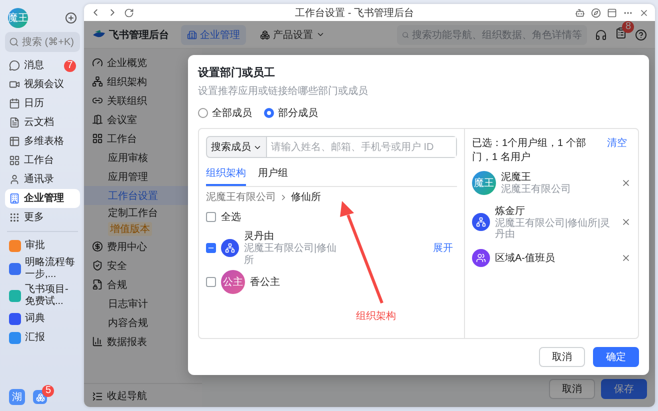 This screenshot has width=658, height=411. I want to click on sidebar-label: 词典, so click(35, 318).